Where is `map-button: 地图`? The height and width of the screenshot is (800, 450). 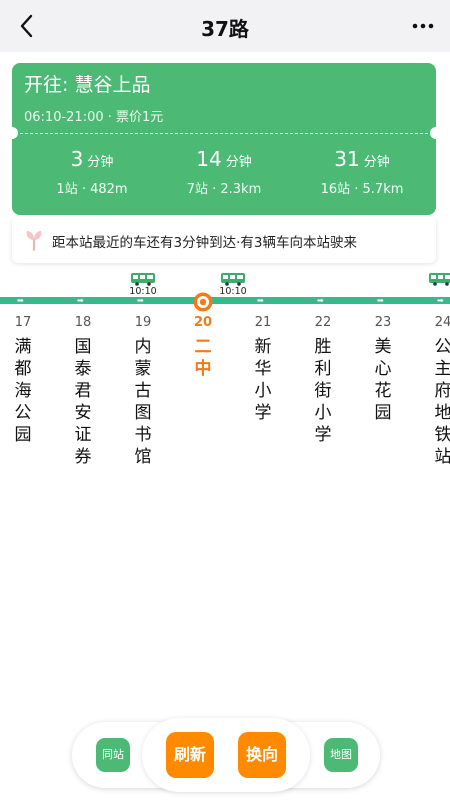 map-button: 地图 is located at coordinates (341, 755).